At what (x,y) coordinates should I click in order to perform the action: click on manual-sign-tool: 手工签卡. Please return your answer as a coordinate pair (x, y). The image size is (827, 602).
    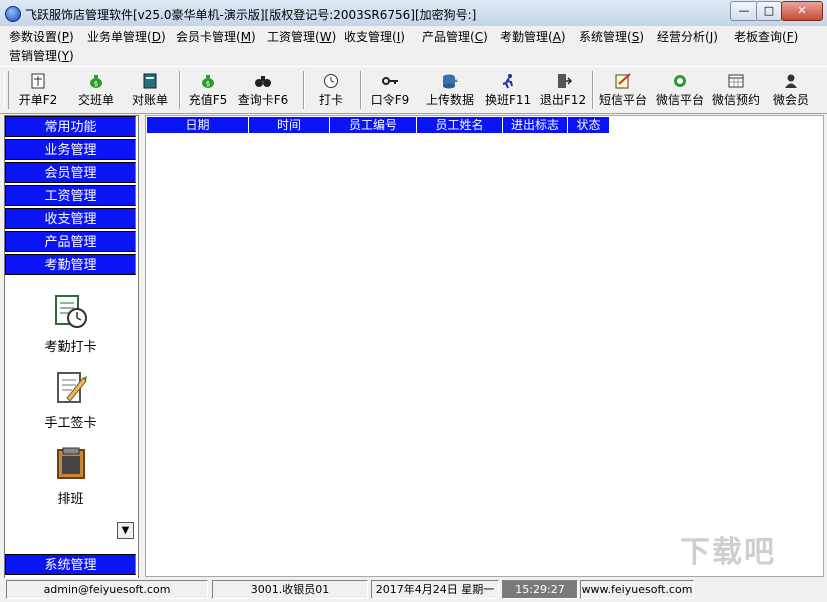
    Looking at the image, I should click on (70, 400).